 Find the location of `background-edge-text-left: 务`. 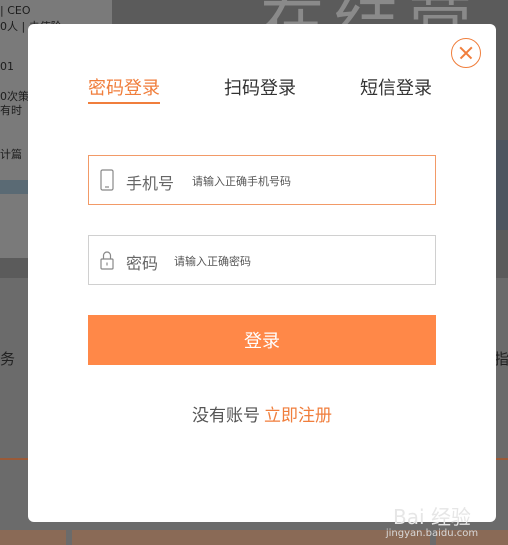

background-edge-text-left: 务 is located at coordinates (8, 359).